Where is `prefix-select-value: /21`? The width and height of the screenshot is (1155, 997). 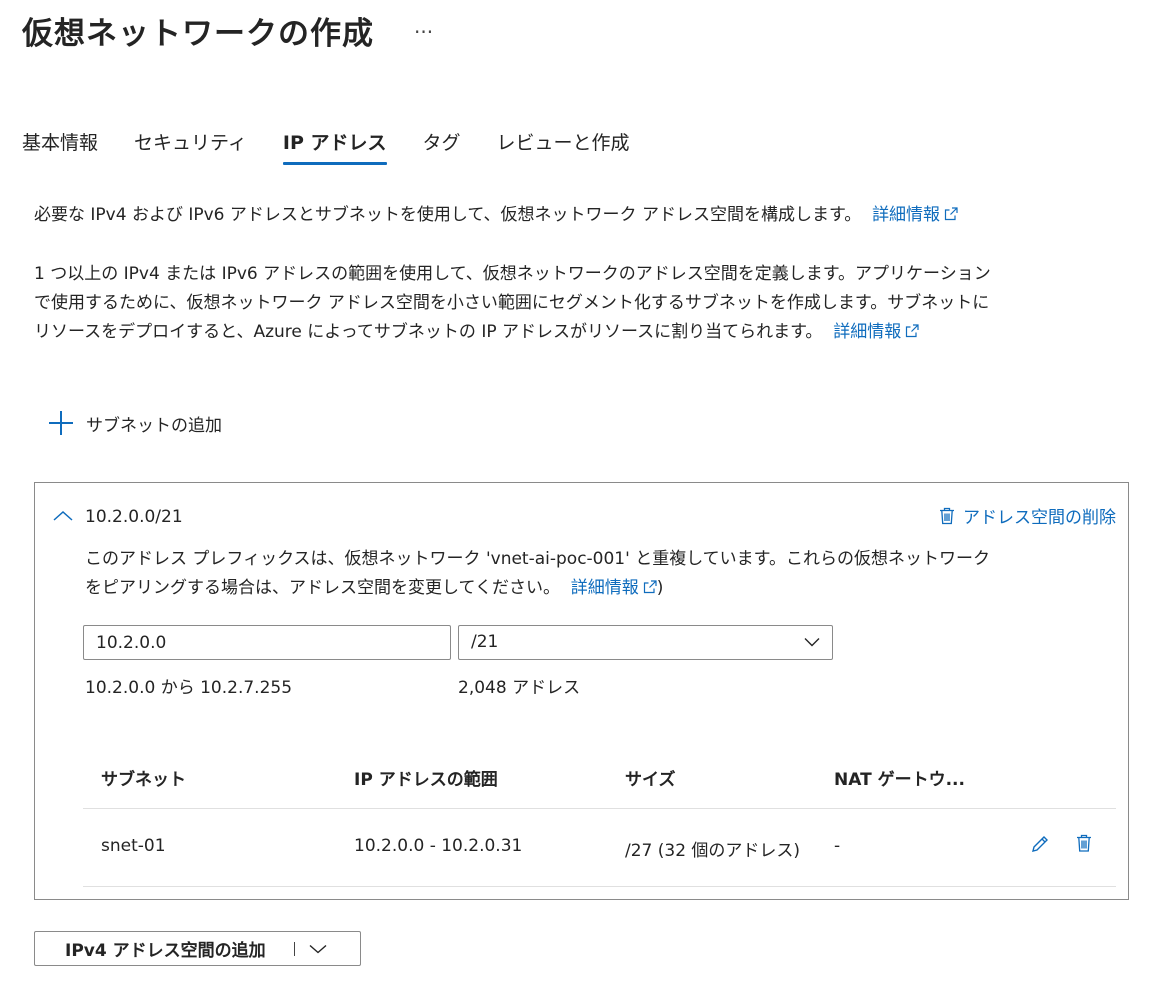 prefix-select-value: /21 is located at coordinates (485, 642).